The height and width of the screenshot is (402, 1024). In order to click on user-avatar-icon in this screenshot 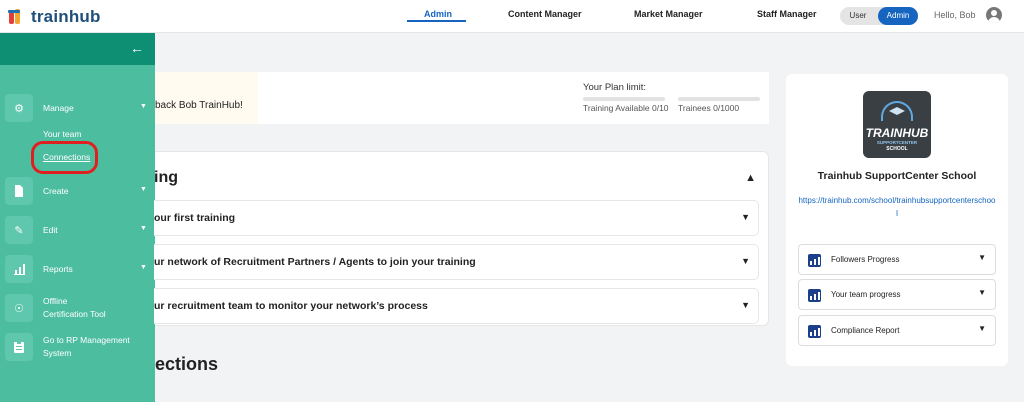, I will do `click(994, 15)`.